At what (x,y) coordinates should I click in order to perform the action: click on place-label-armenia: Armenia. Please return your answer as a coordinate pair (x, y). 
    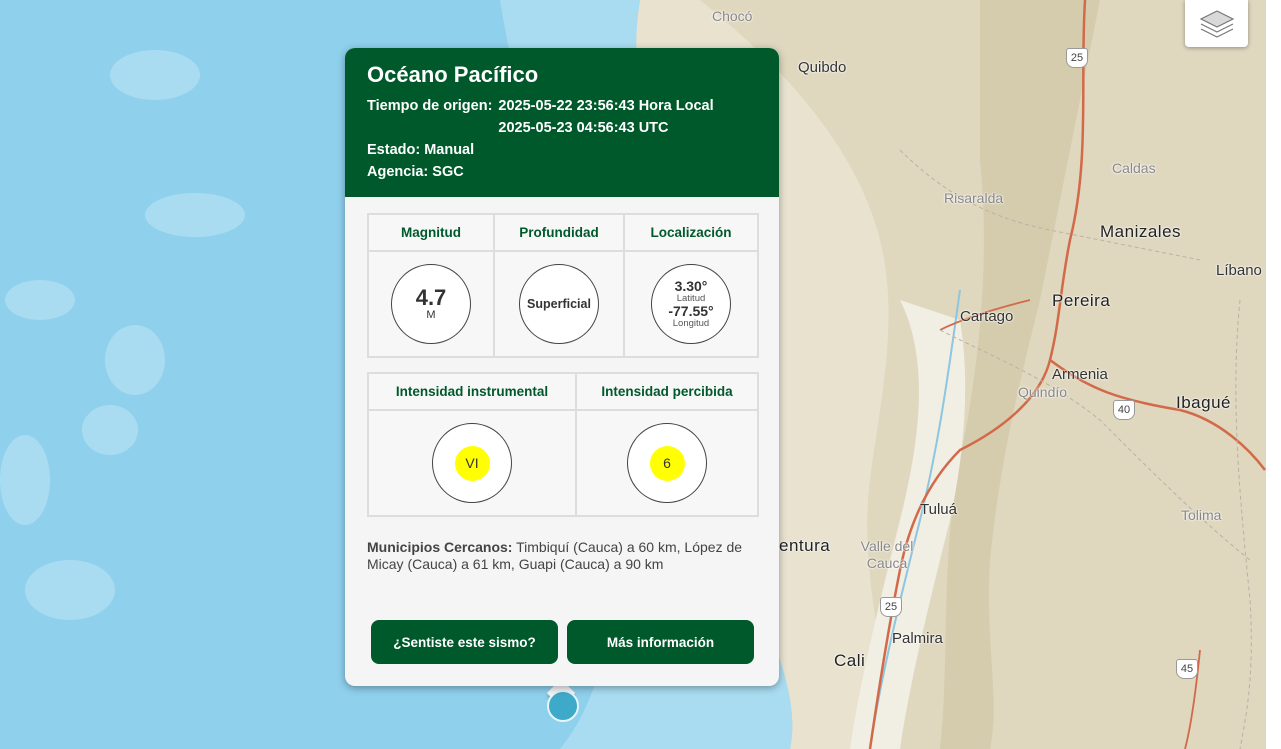
    Looking at the image, I should click on (1080, 374).